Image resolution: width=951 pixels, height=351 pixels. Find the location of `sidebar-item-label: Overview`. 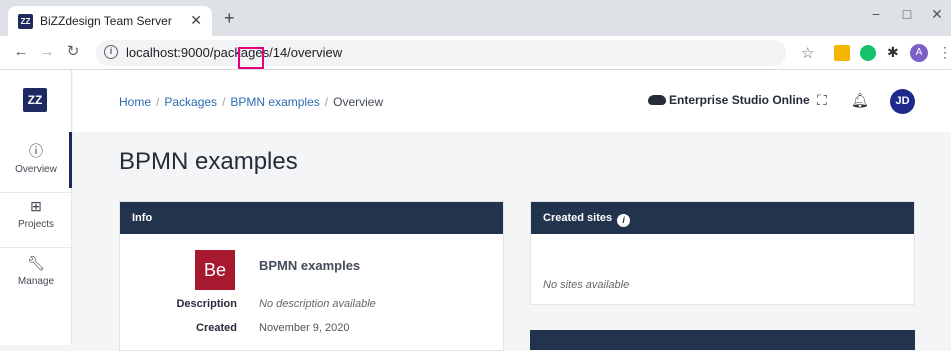

sidebar-item-label: Overview is located at coordinates (36, 169).